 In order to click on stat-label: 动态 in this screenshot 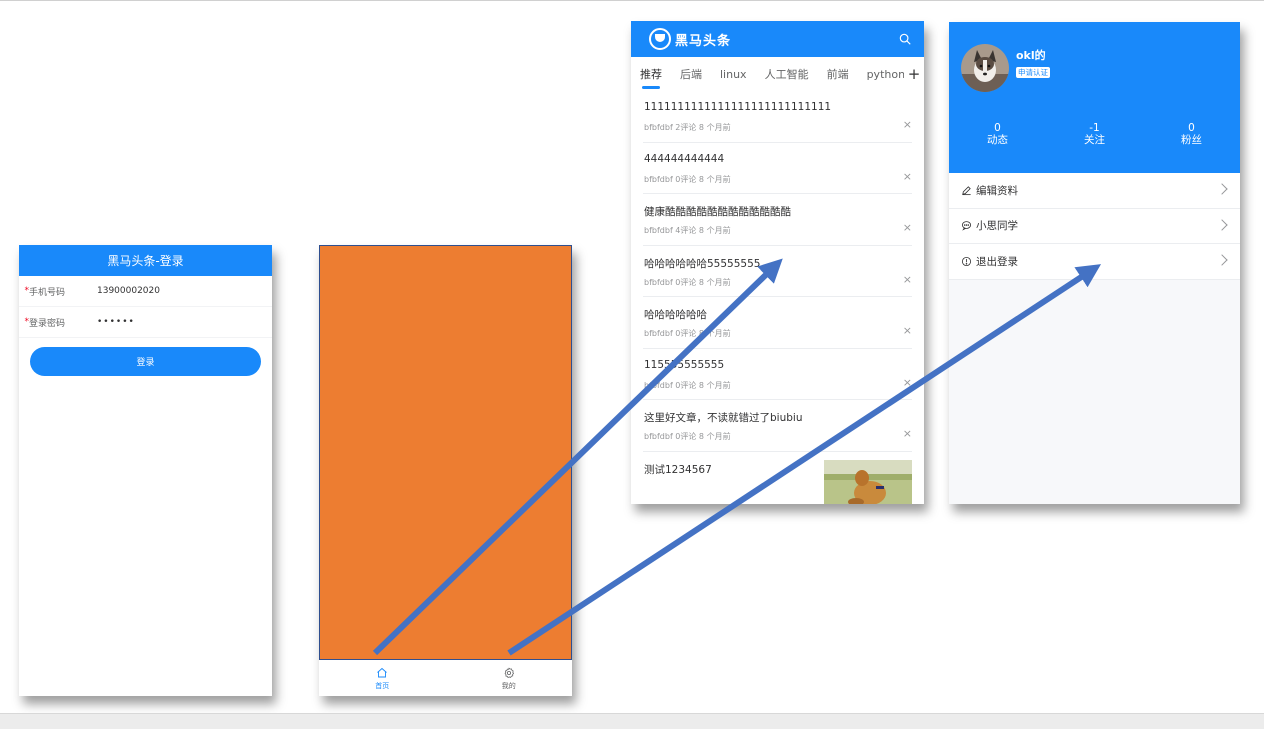, I will do `click(997, 140)`.